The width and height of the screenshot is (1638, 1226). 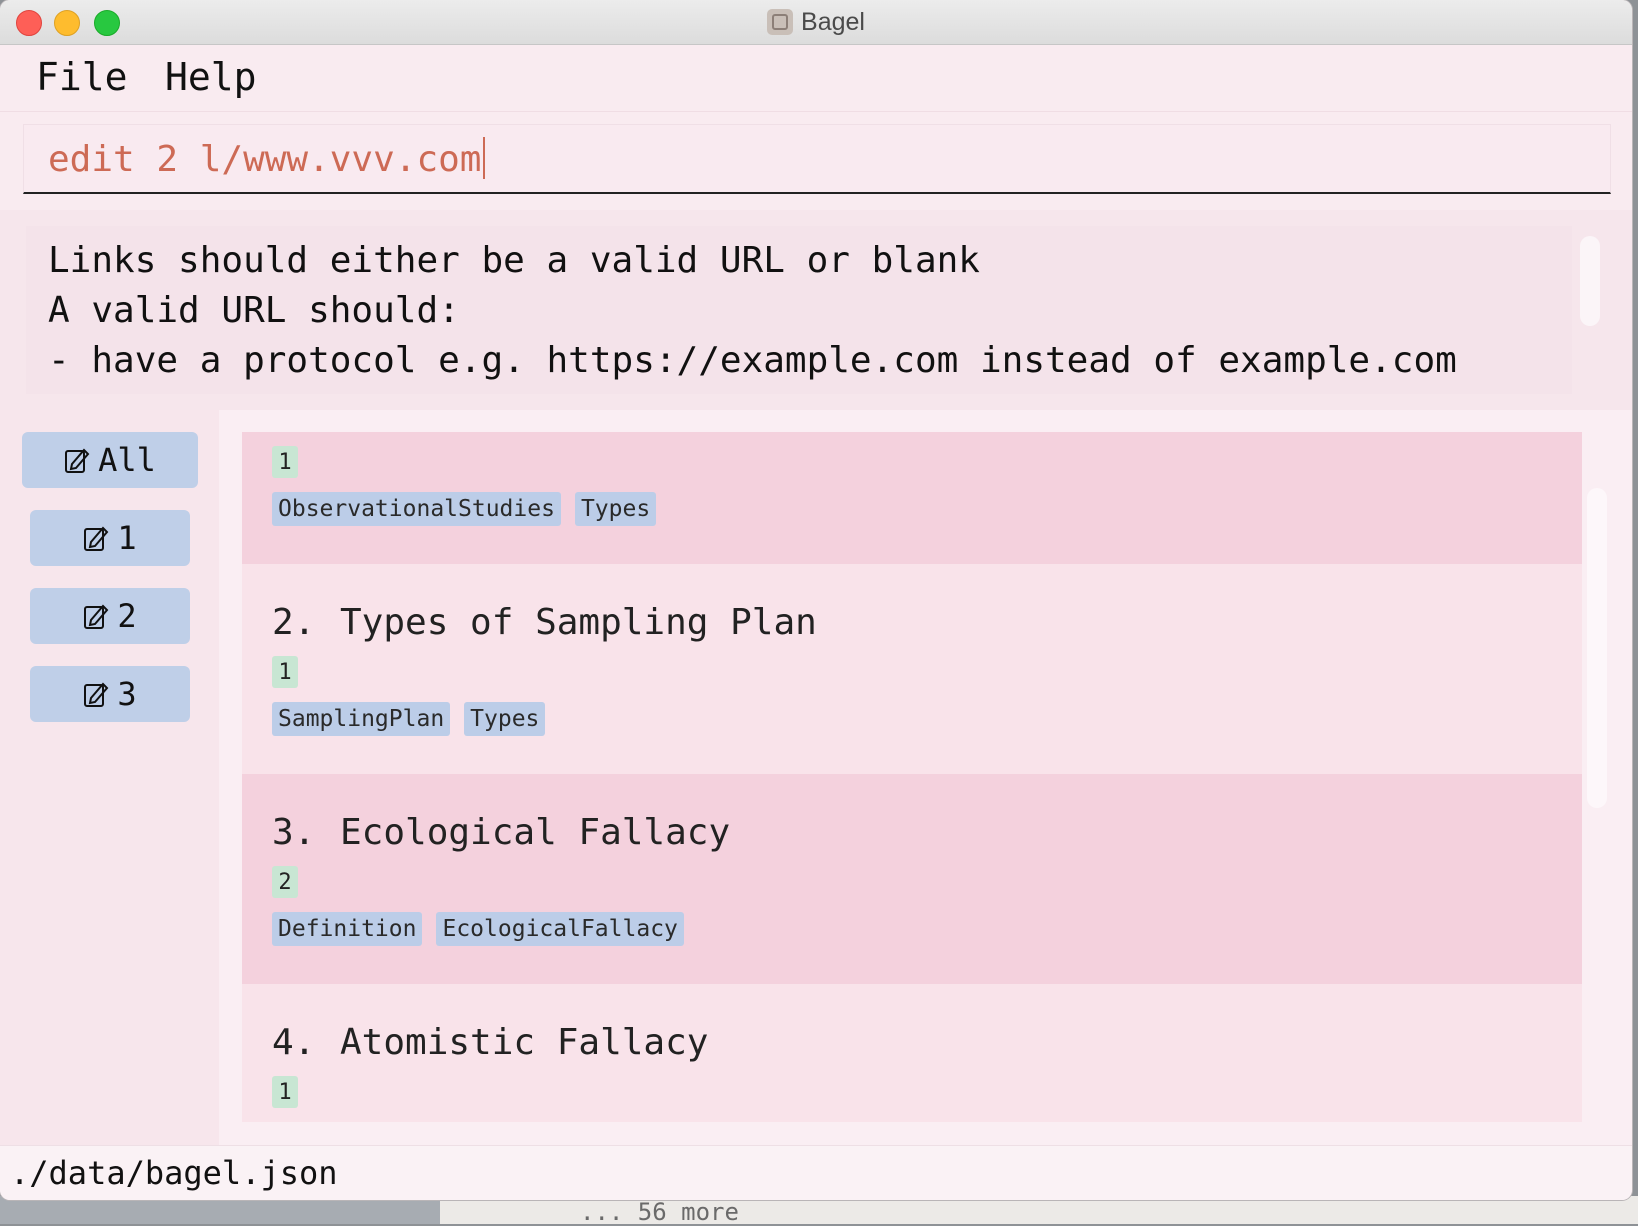 What do you see at coordinates (127, 694) in the screenshot?
I see `filter-3-label: 3` at bounding box center [127, 694].